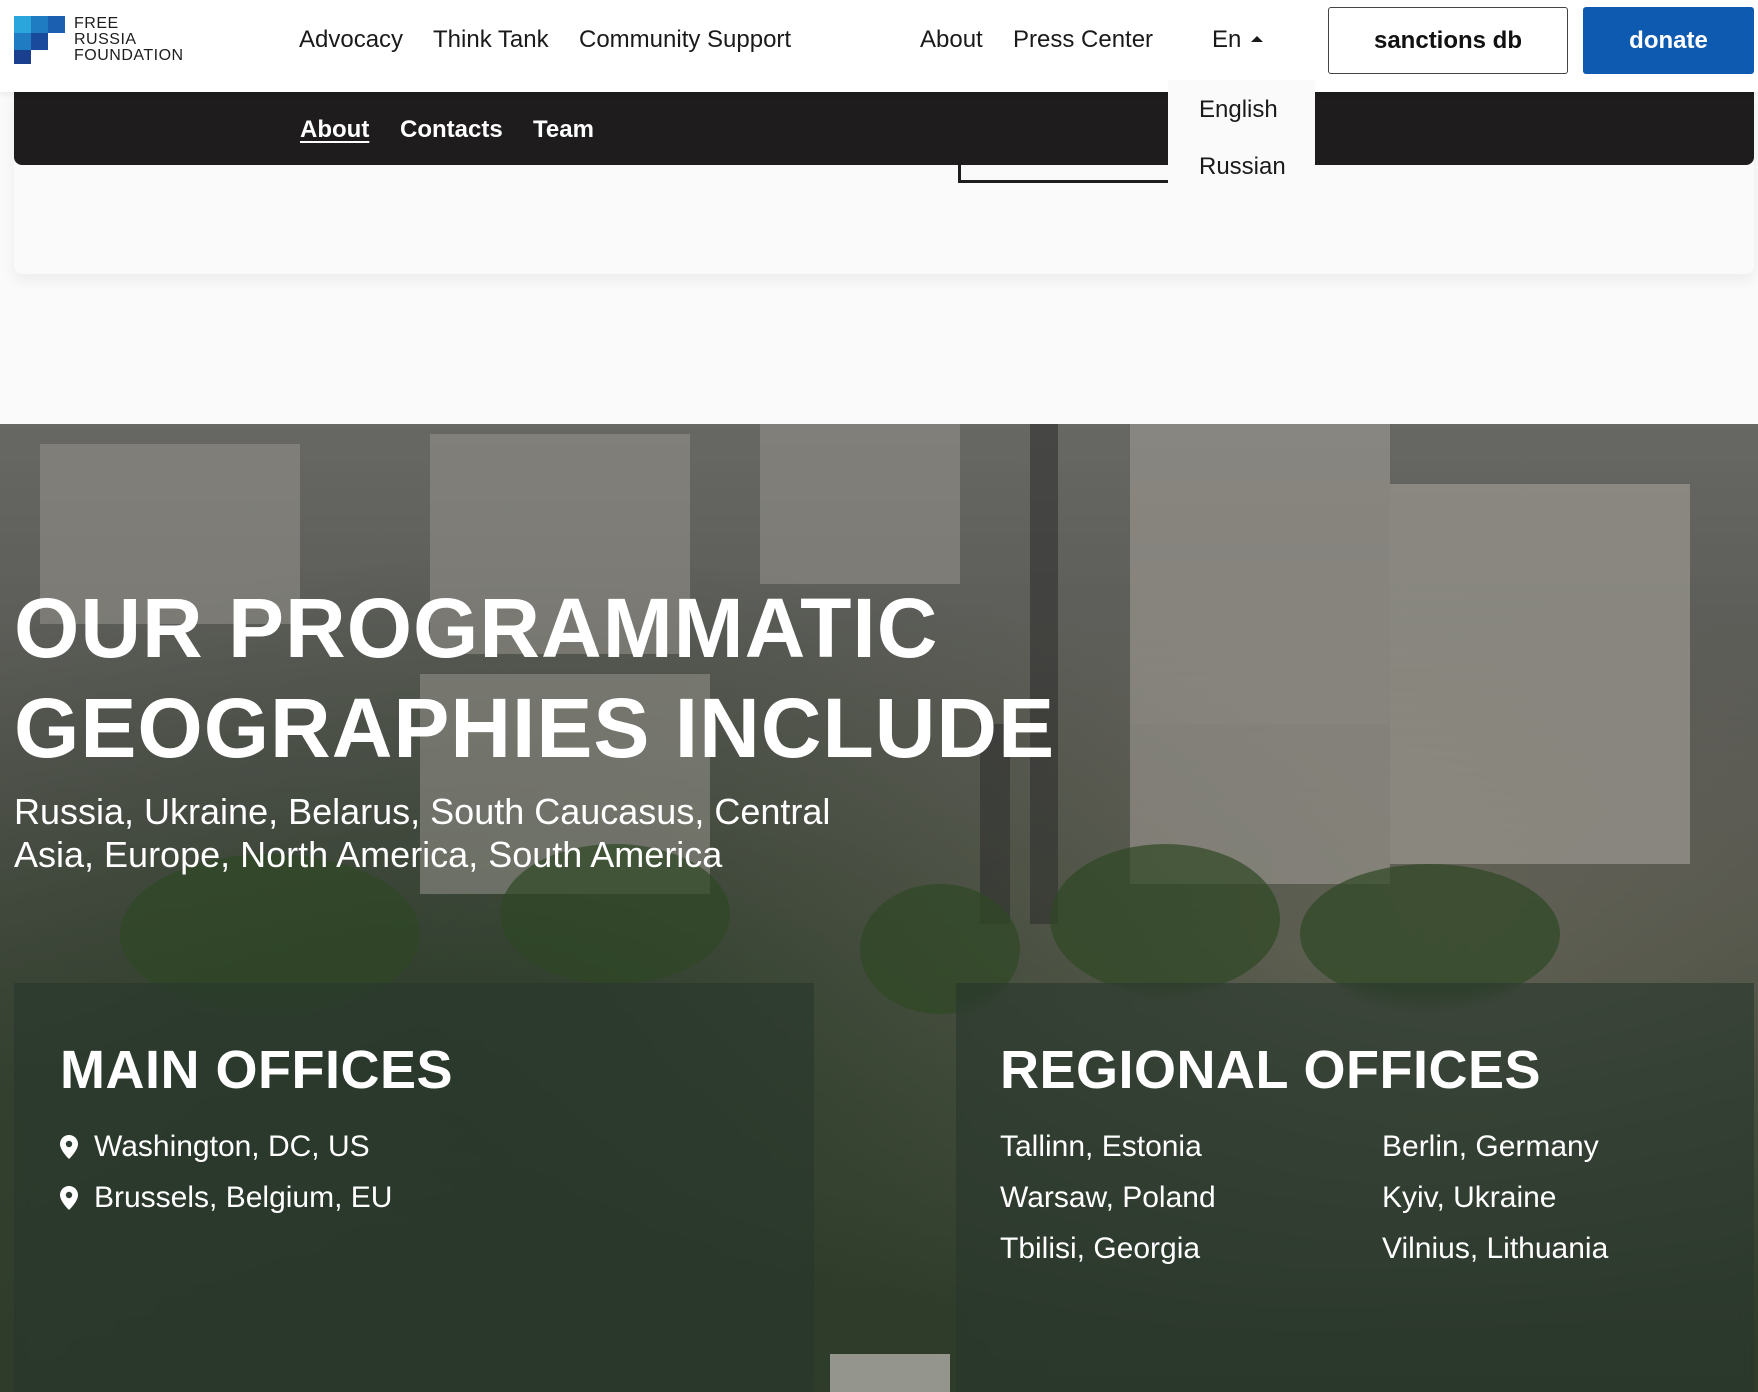 The width and height of the screenshot is (1758, 1392). Describe the element at coordinates (129, 39) in the screenshot. I see `logo-text: FREE RUSSIA FOUNDATION` at that location.